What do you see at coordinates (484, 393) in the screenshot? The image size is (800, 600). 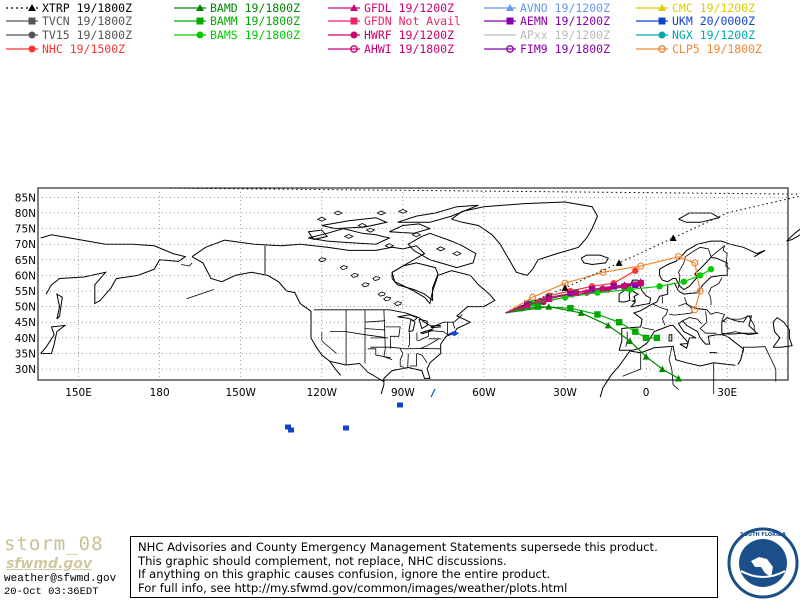 I see `lon-label: 60W` at bounding box center [484, 393].